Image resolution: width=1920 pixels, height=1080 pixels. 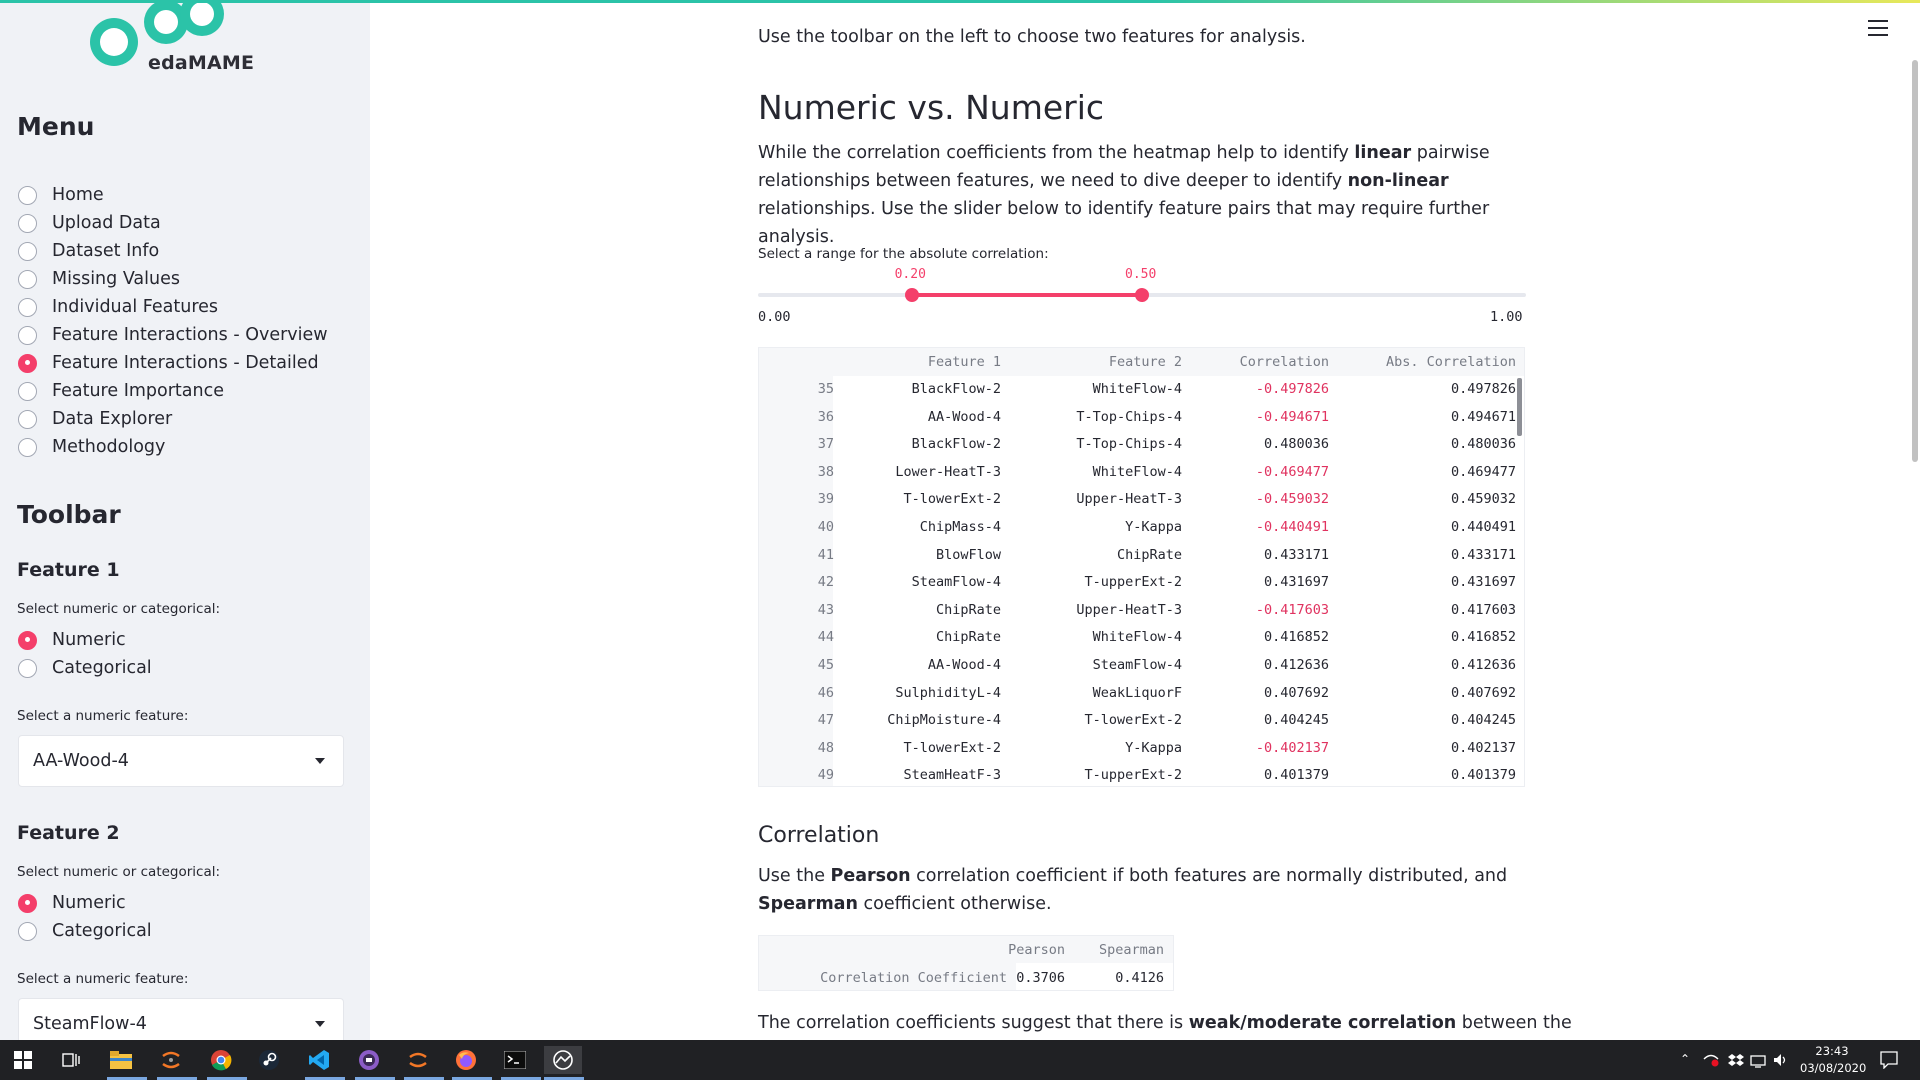 What do you see at coordinates (1284, 362) in the screenshot?
I see `header-correlation: Correlation` at bounding box center [1284, 362].